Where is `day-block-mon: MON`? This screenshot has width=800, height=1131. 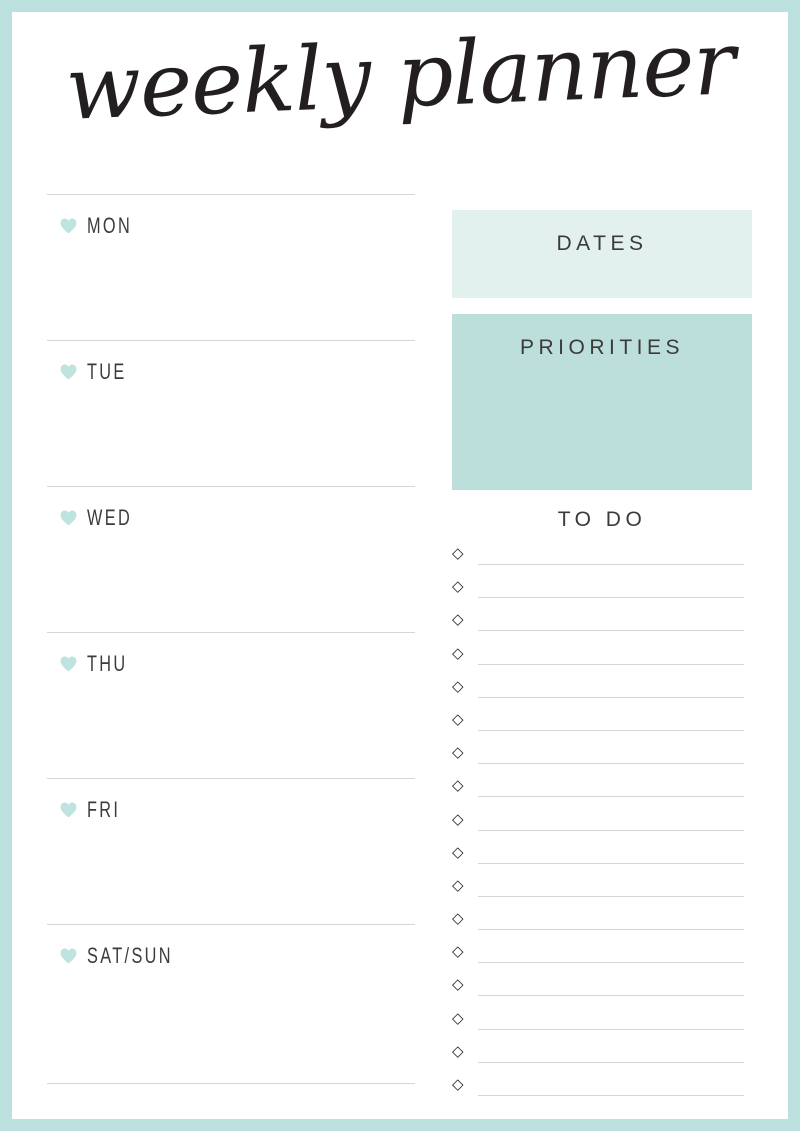 day-block-mon: MON is located at coordinates (231, 267).